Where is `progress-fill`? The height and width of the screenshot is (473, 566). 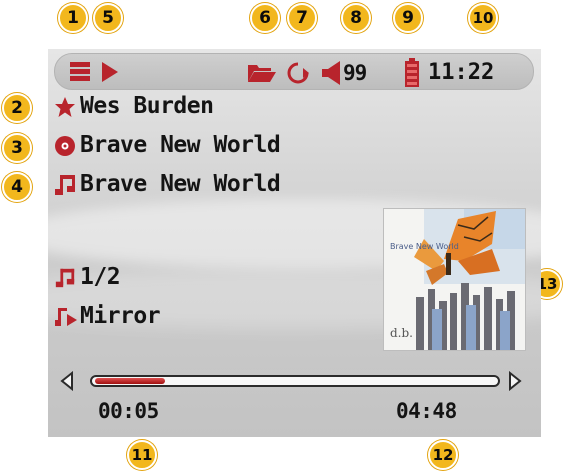
progress-fill is located at coordinates (130, 381).